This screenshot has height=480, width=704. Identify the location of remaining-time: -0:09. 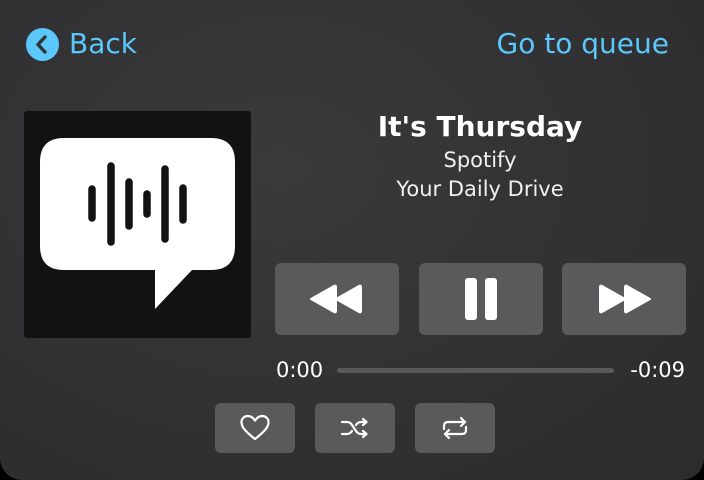
(657, 370).